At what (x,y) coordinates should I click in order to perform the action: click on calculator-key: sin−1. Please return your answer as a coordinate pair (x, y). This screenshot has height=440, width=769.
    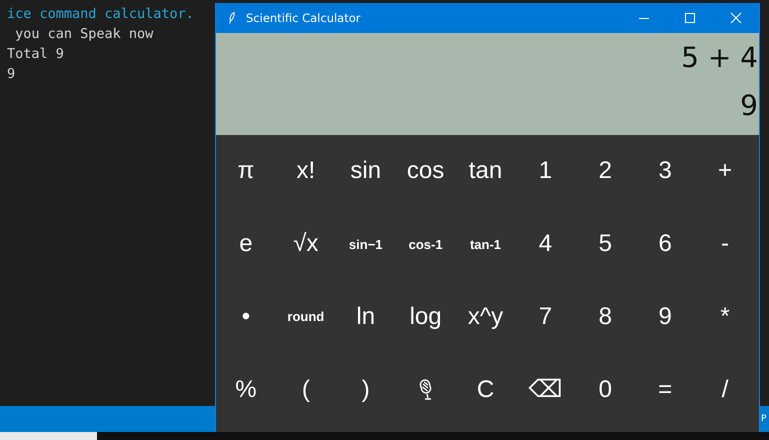
    Looking at the image, I should click on (365, 244).